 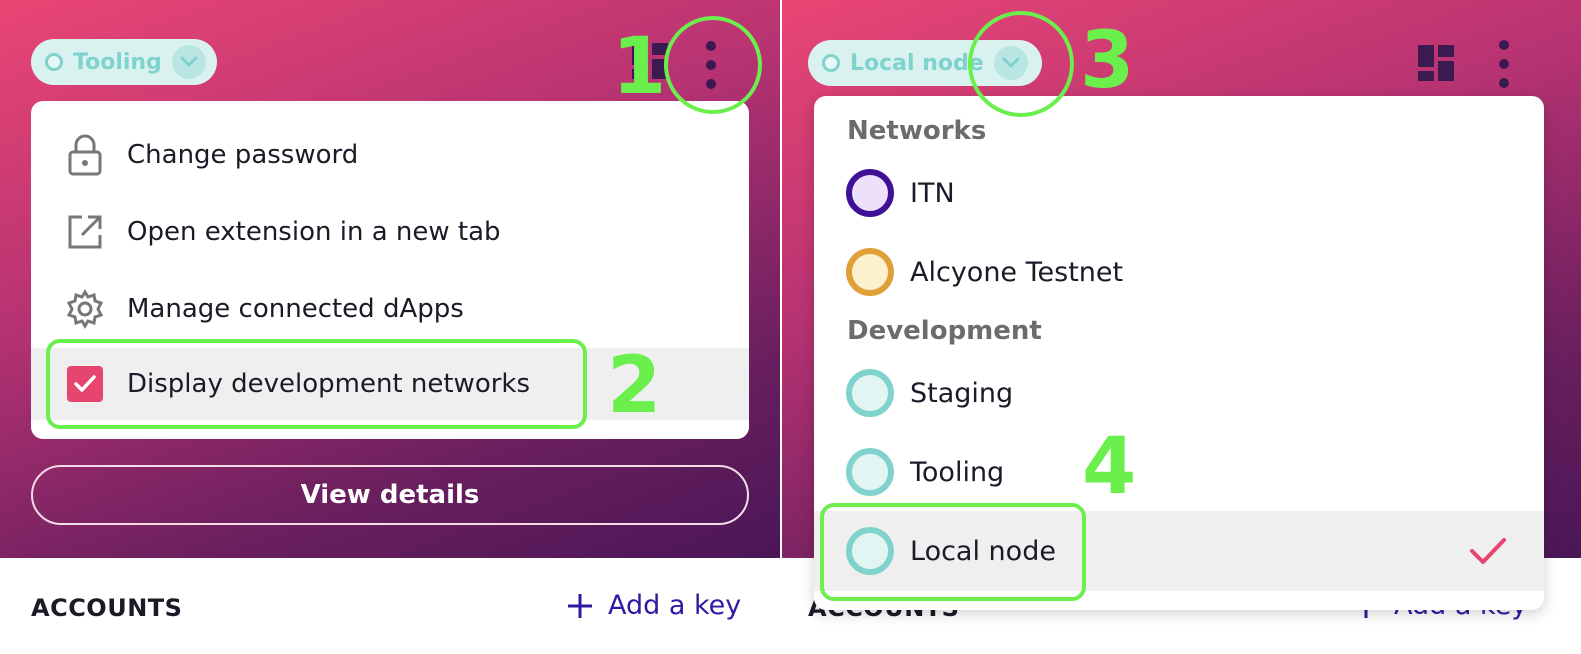 What do you see at coordinates (243, 155) in the screenshot?
I see `menu-item-label: Change password` at bounding box center [243, 155].